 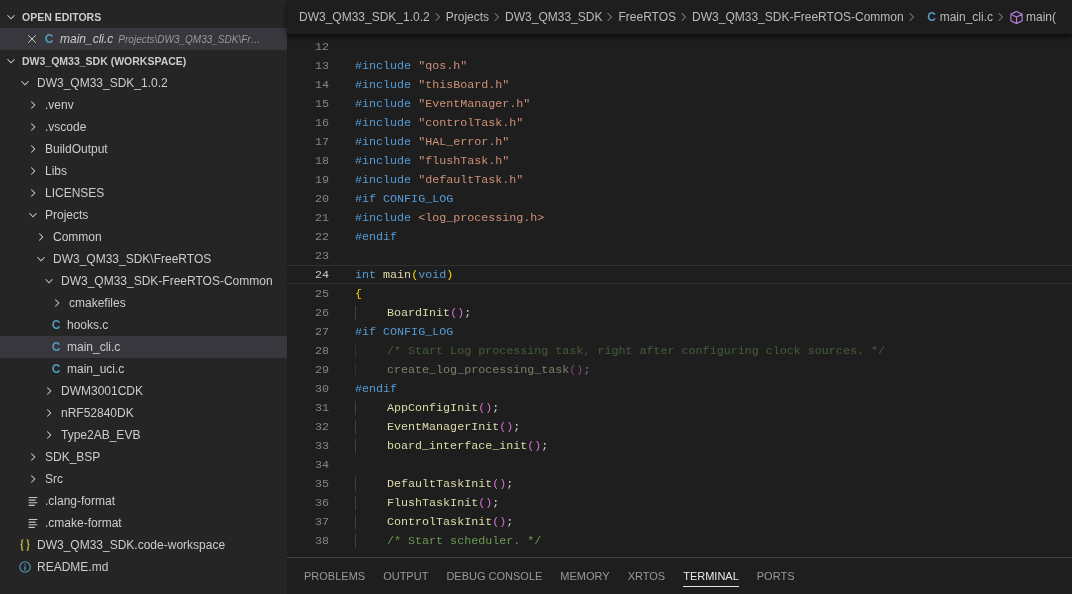 What do you see at coordinates (646, 576) in the screenshot?
I see `panel-tab: XRTOS` at bounding box center [646, 576].